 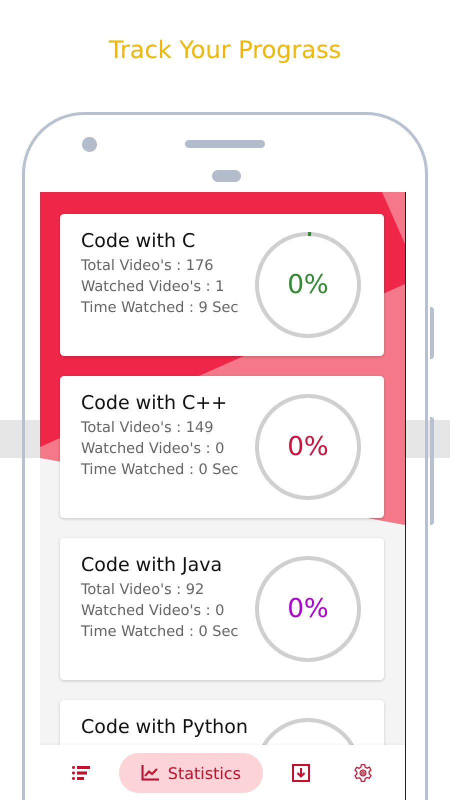 What do you see at coordinates (149, 773) in the screenshot?
I see `chart-icon` at bounding box center [149, 773].